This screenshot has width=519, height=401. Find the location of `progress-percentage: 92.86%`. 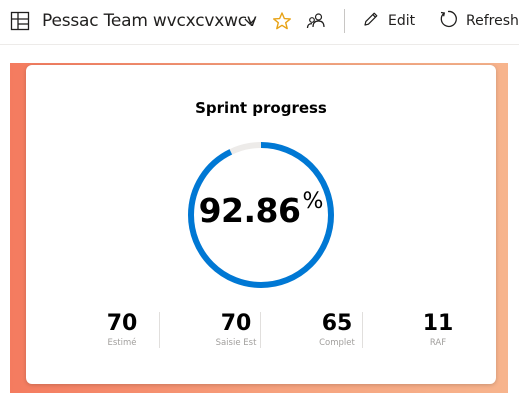

progress-percentage: 92.86% is located at coordinates (261, 209).